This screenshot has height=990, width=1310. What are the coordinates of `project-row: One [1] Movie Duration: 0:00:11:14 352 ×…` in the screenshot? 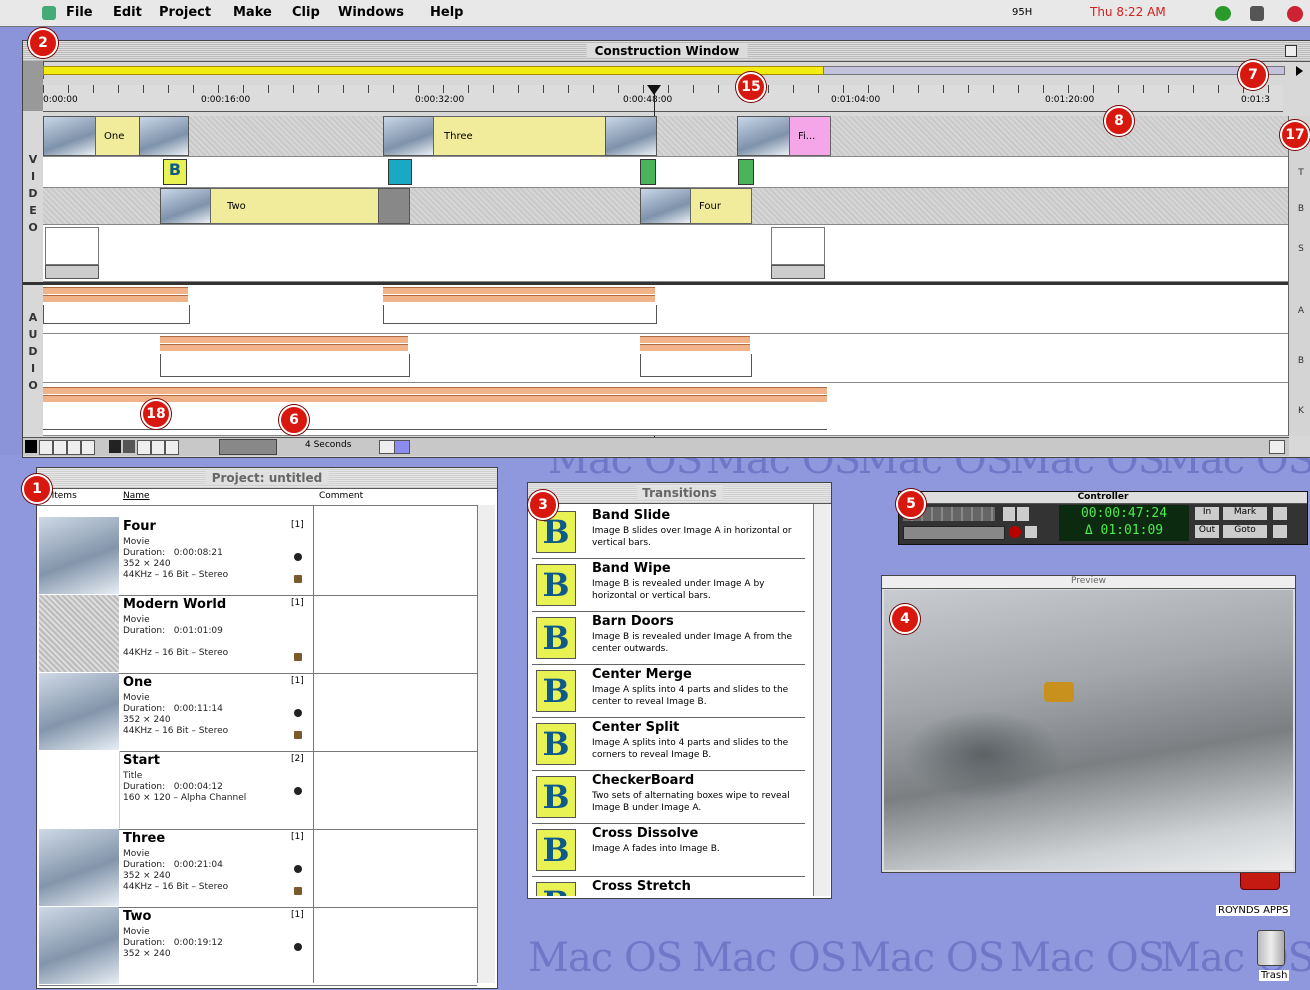 It's located at (258, 712).